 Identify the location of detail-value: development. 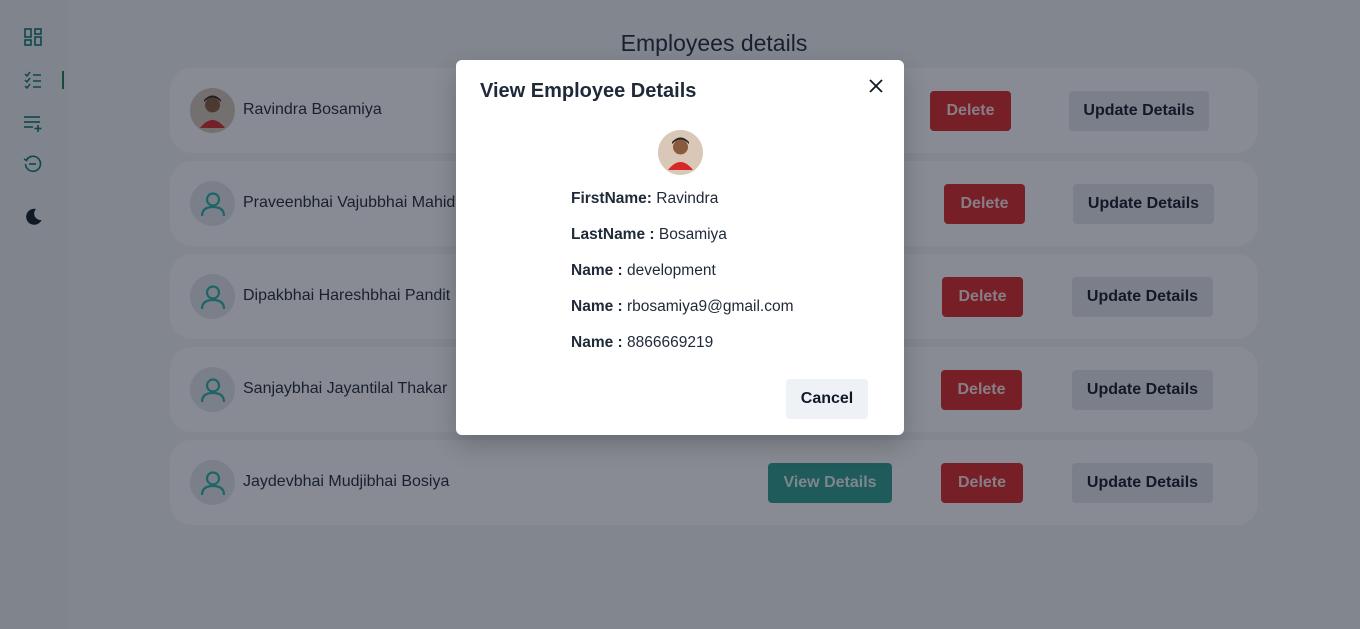
(671, 270).